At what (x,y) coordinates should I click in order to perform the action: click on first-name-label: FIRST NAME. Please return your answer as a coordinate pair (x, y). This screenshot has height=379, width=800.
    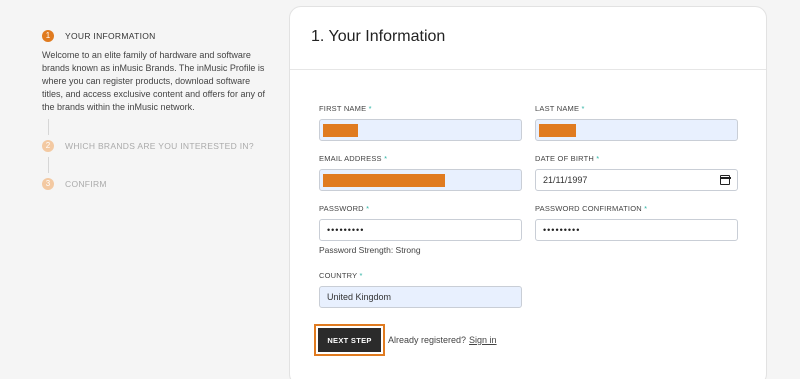
    Looking at the image, I should click on (343, 108).